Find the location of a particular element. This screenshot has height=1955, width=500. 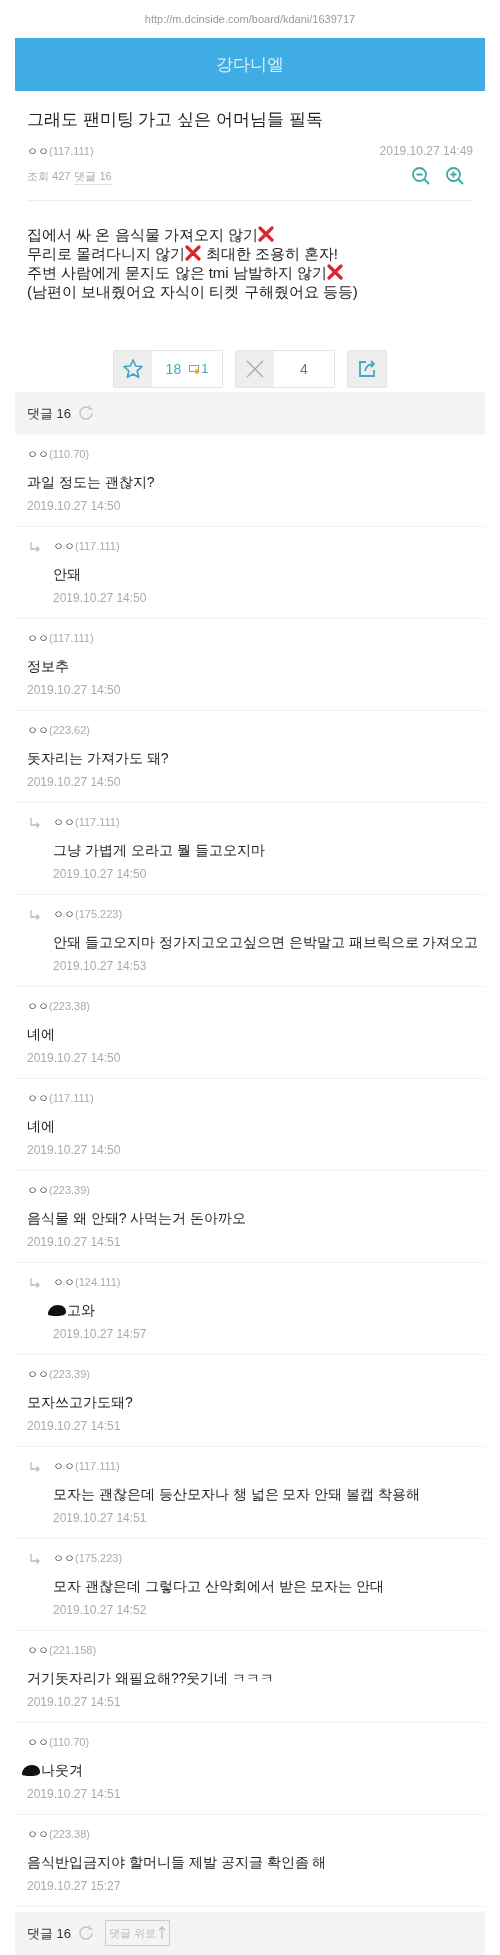

board-title: 강다니엘 is located at coordinates (250, 64).